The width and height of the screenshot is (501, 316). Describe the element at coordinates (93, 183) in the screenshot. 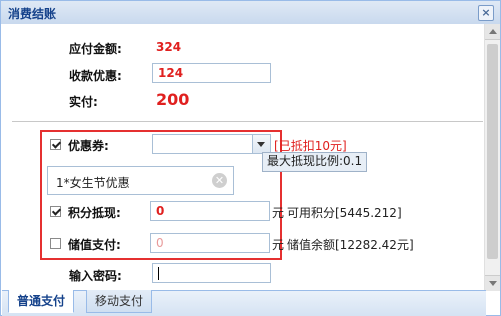

I see `coupon-tag-text: 1*女生节优惠` at that location.